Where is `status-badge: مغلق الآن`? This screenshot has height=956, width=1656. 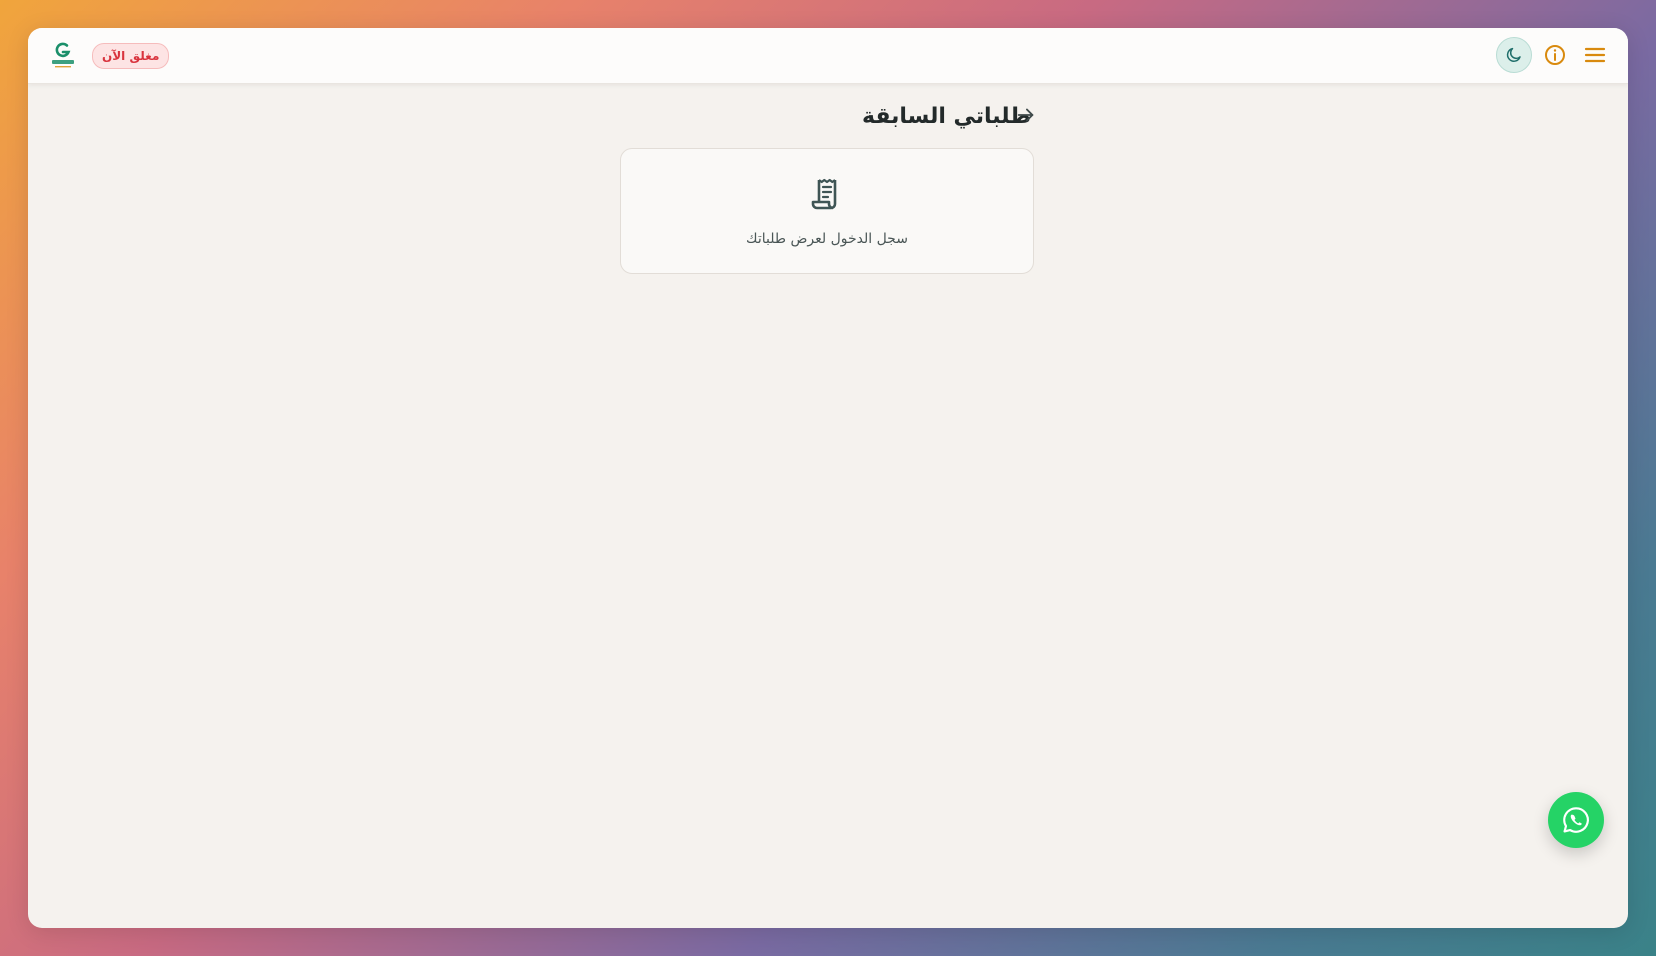 status-badge: مغلق الآن is located at coordinates (131, 56).